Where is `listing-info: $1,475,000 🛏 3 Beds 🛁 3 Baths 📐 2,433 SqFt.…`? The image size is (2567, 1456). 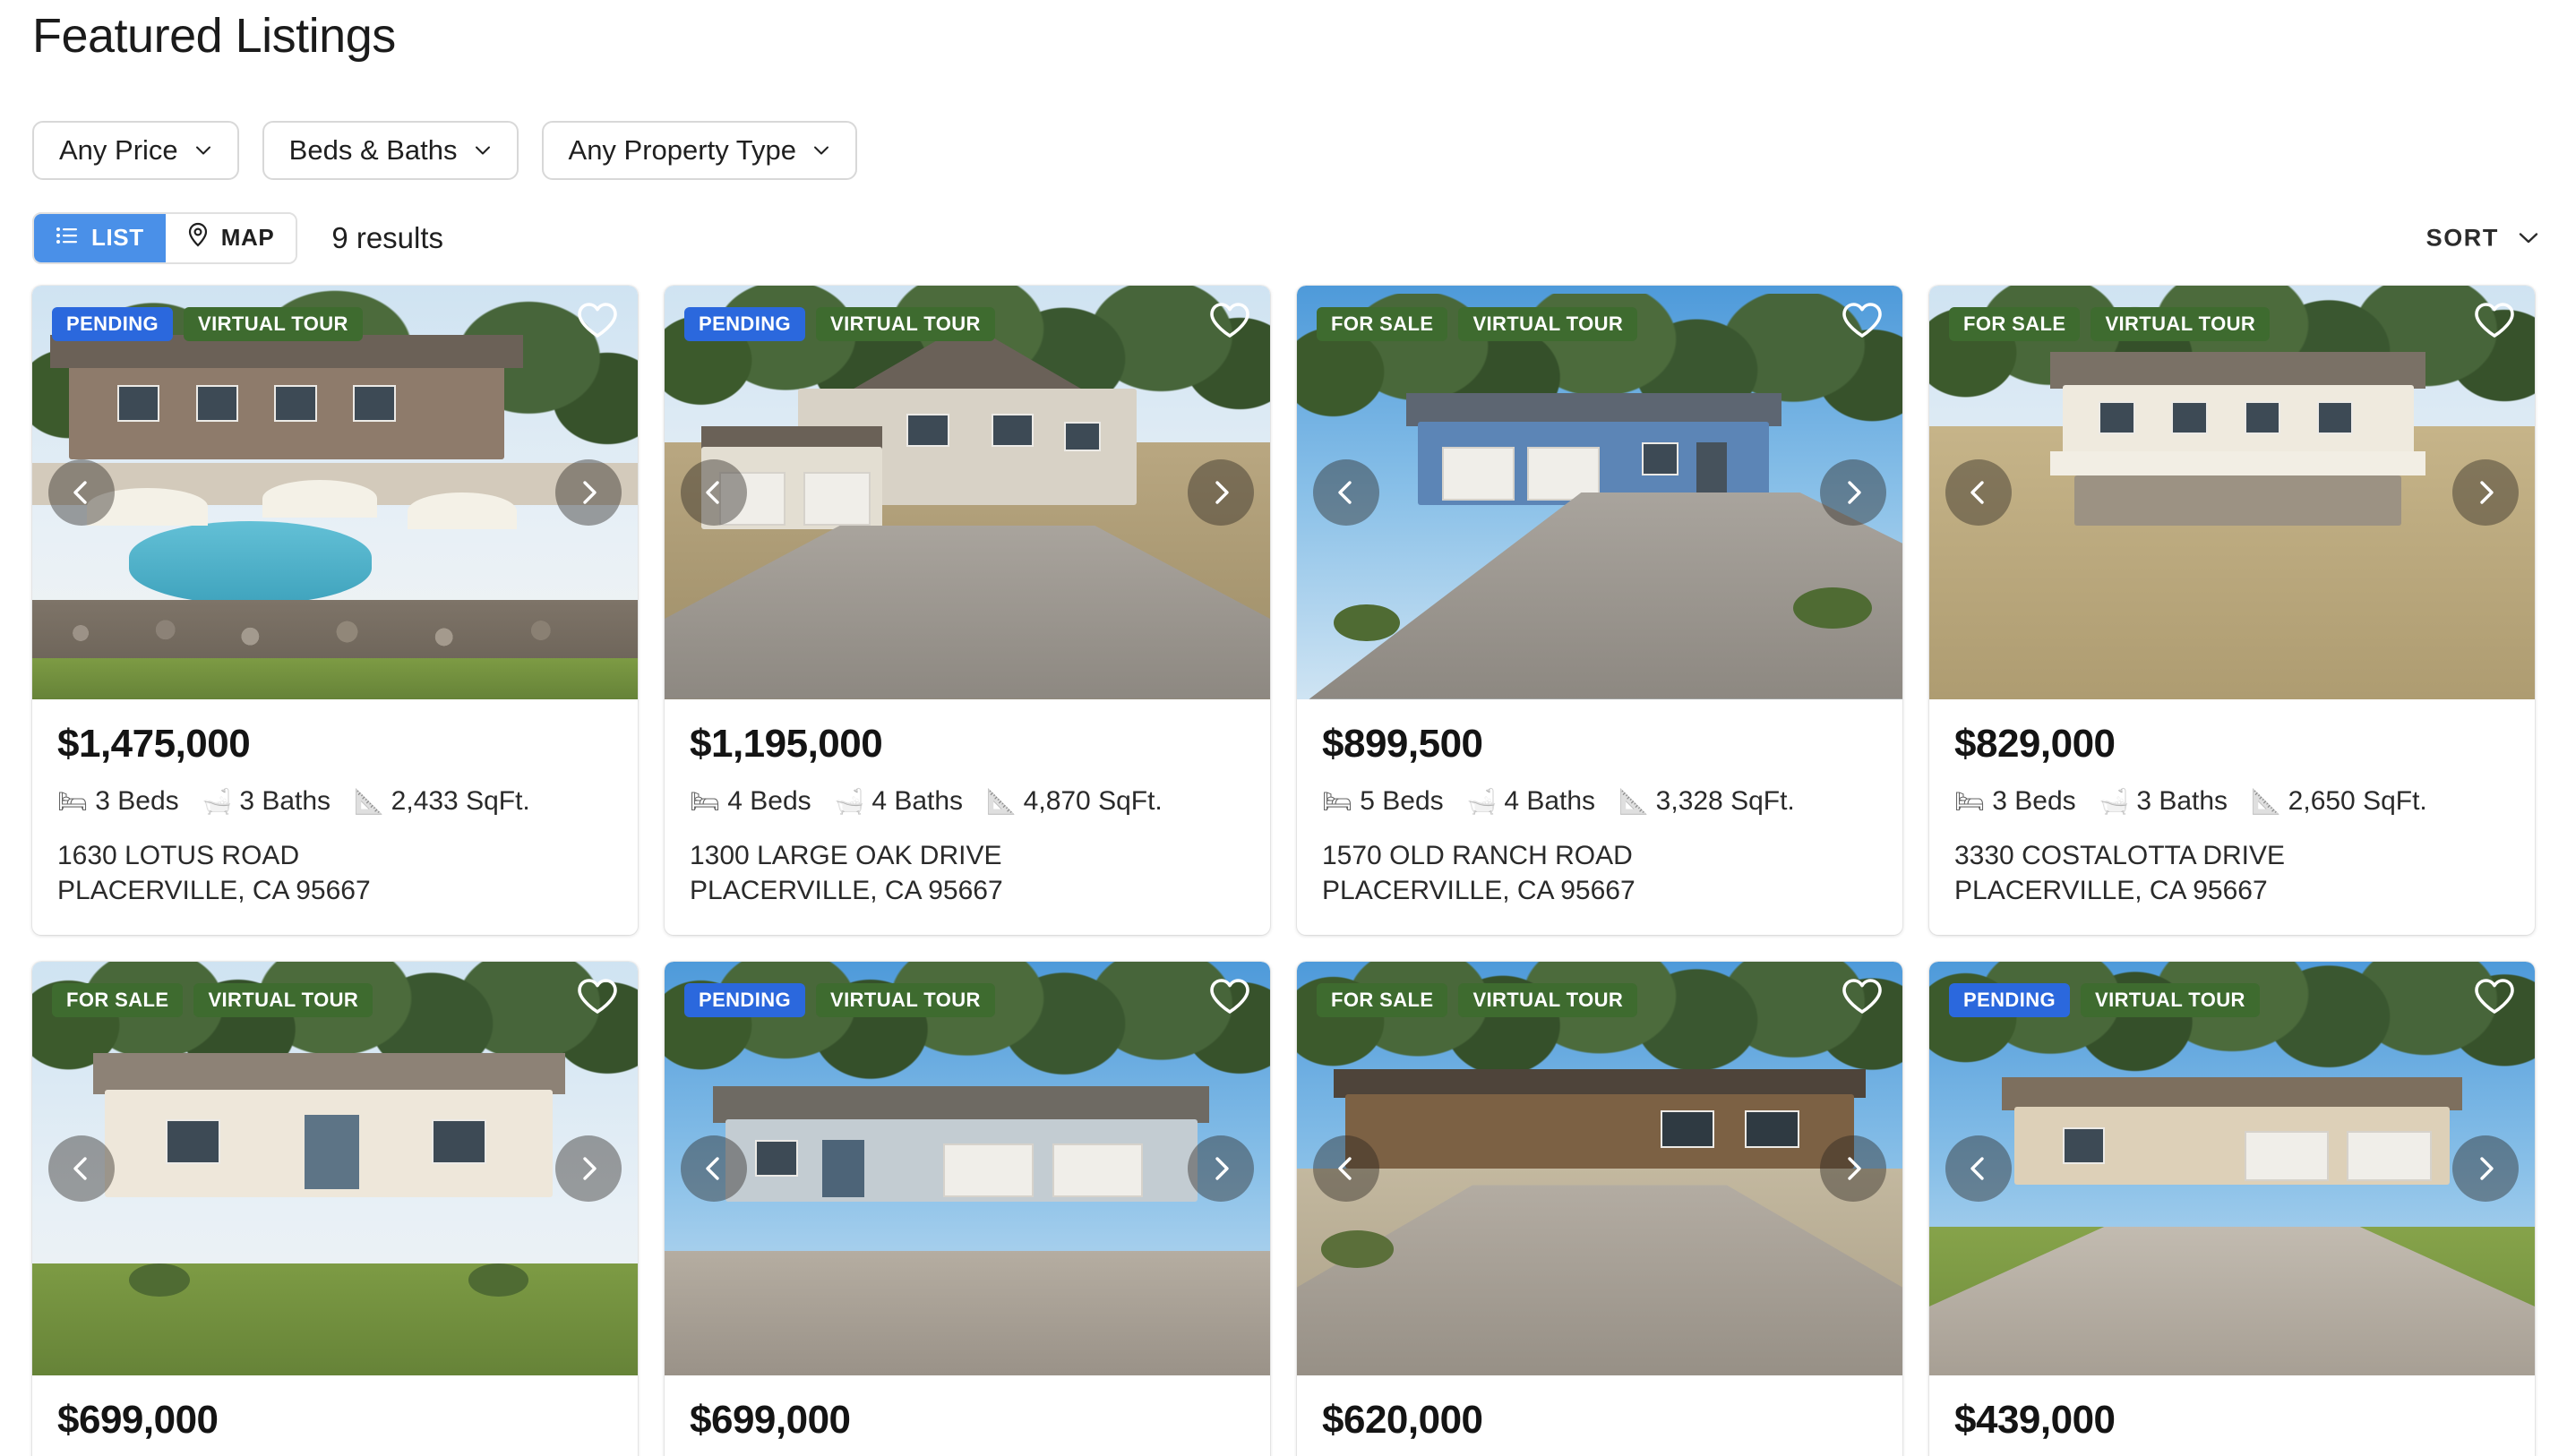
listing-info: $1,475,000 🛏 3 Beds 🛁 3 Baths 📐 2,433 SqFt.… is located at coordinates (335, 817).